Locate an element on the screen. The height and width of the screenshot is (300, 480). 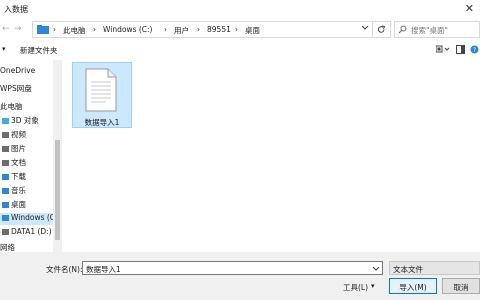
close-icon: ✕ is located at coordinates (469, 8).